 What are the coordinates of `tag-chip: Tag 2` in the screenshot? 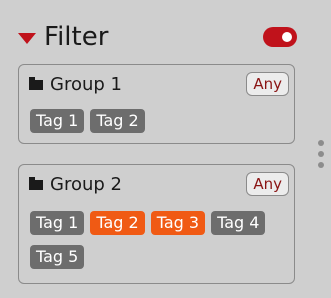 It's located at (117, 121).